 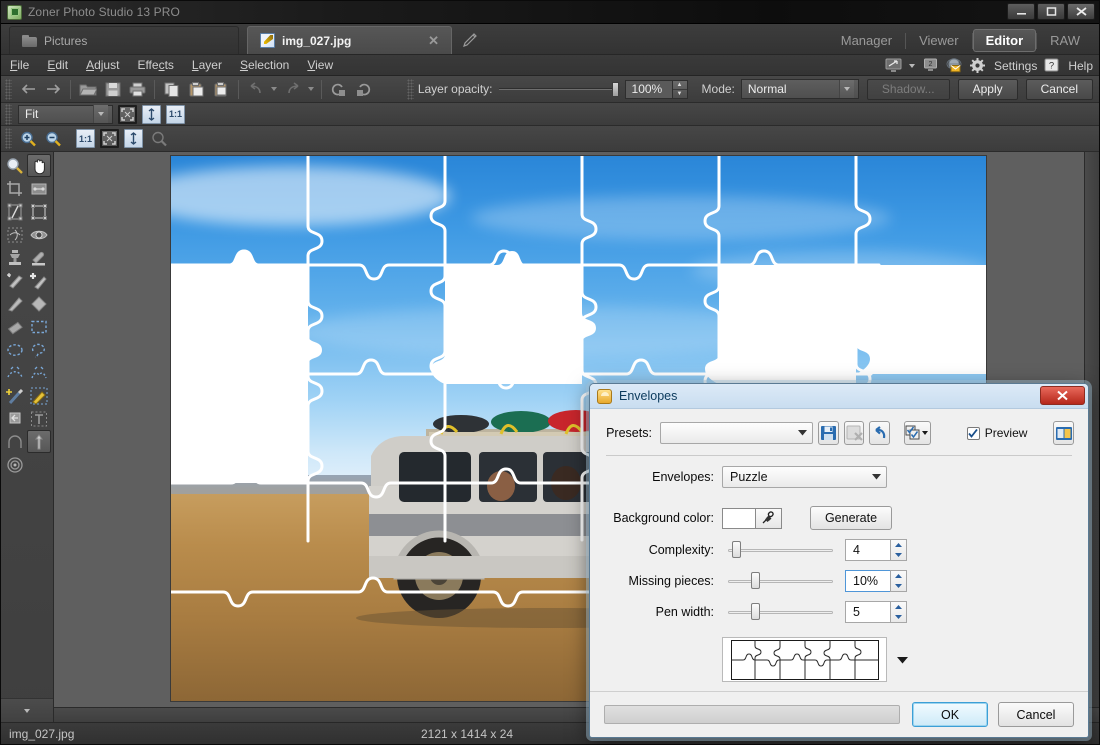 I want to click on split-view-icon, so click(x=1063, y=433).